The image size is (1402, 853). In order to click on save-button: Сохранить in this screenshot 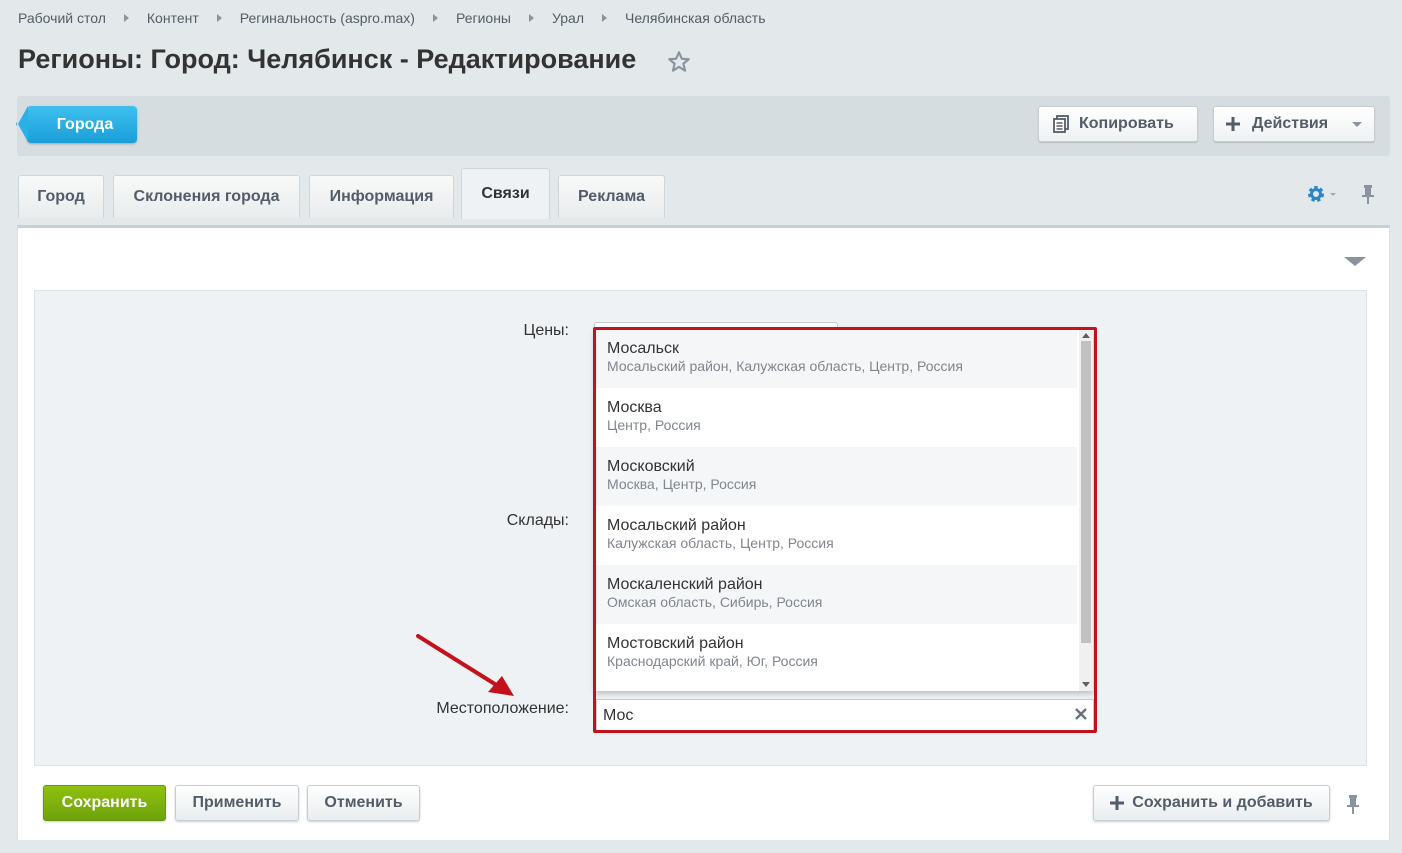, I will do `click(104, 803)`.